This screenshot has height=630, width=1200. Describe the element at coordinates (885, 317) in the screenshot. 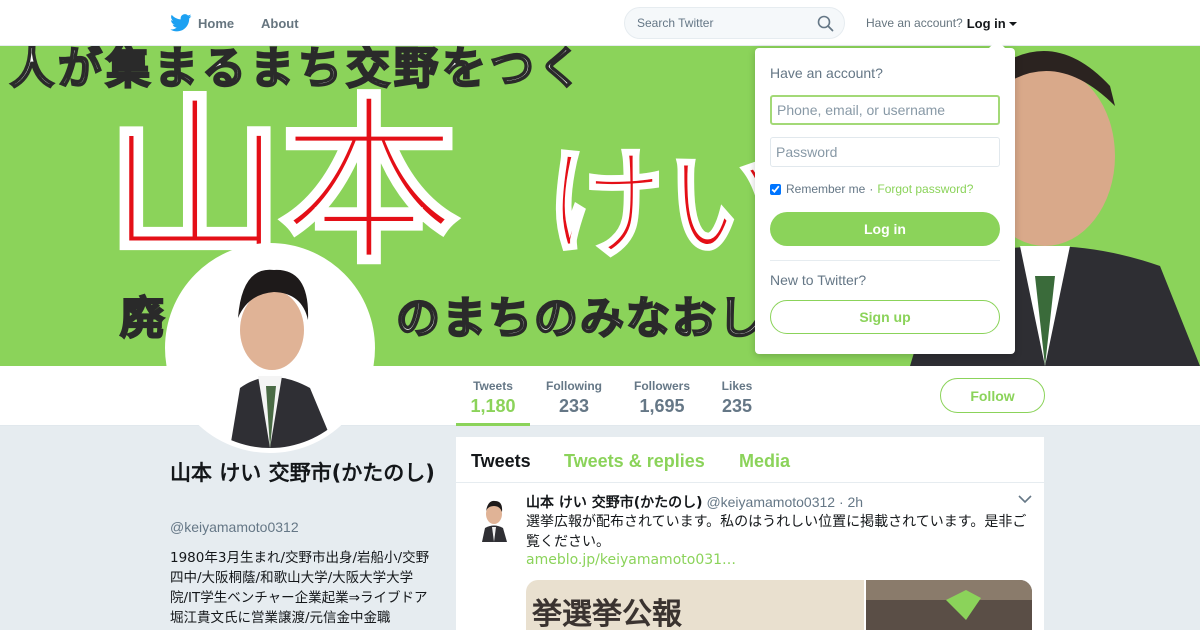

I see `signup-button: Sign up` at that location.